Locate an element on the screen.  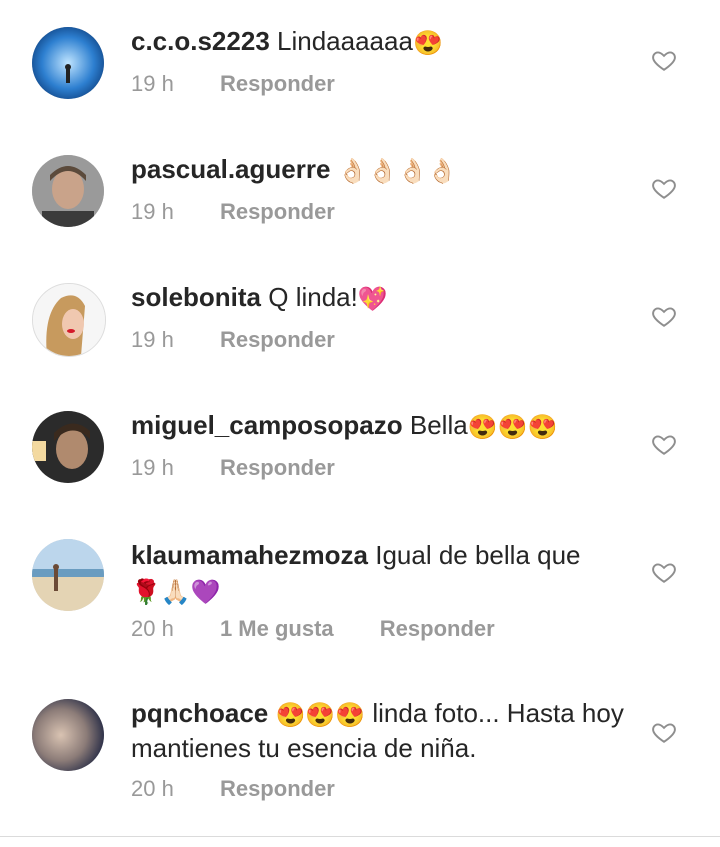
comment-body: miguel_camposopazo Bella😍😍😍 is located at coordinates (381, 426).